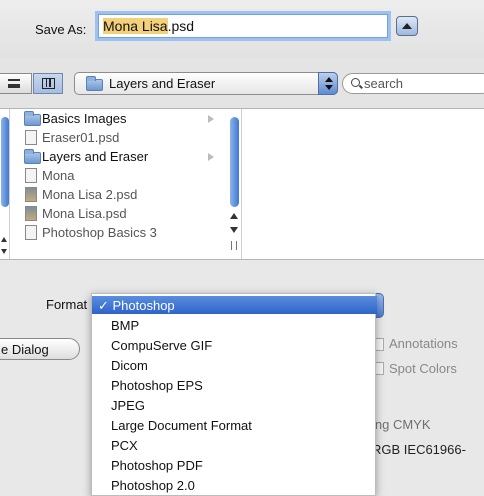 The height and width of the screenshot is (496, 484). Describe the element at coordinates (407, 26) in the screenshot. I see `collapse-toggle-button` at that location.